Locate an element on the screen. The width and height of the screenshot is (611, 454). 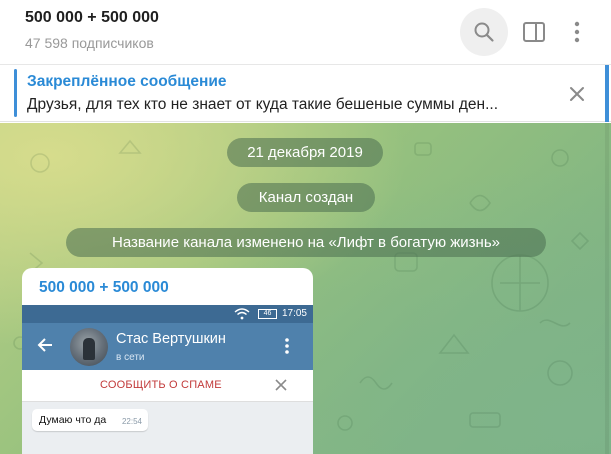
pinned-title: Закреплённое сообщение is located at coordinates (127, 81).